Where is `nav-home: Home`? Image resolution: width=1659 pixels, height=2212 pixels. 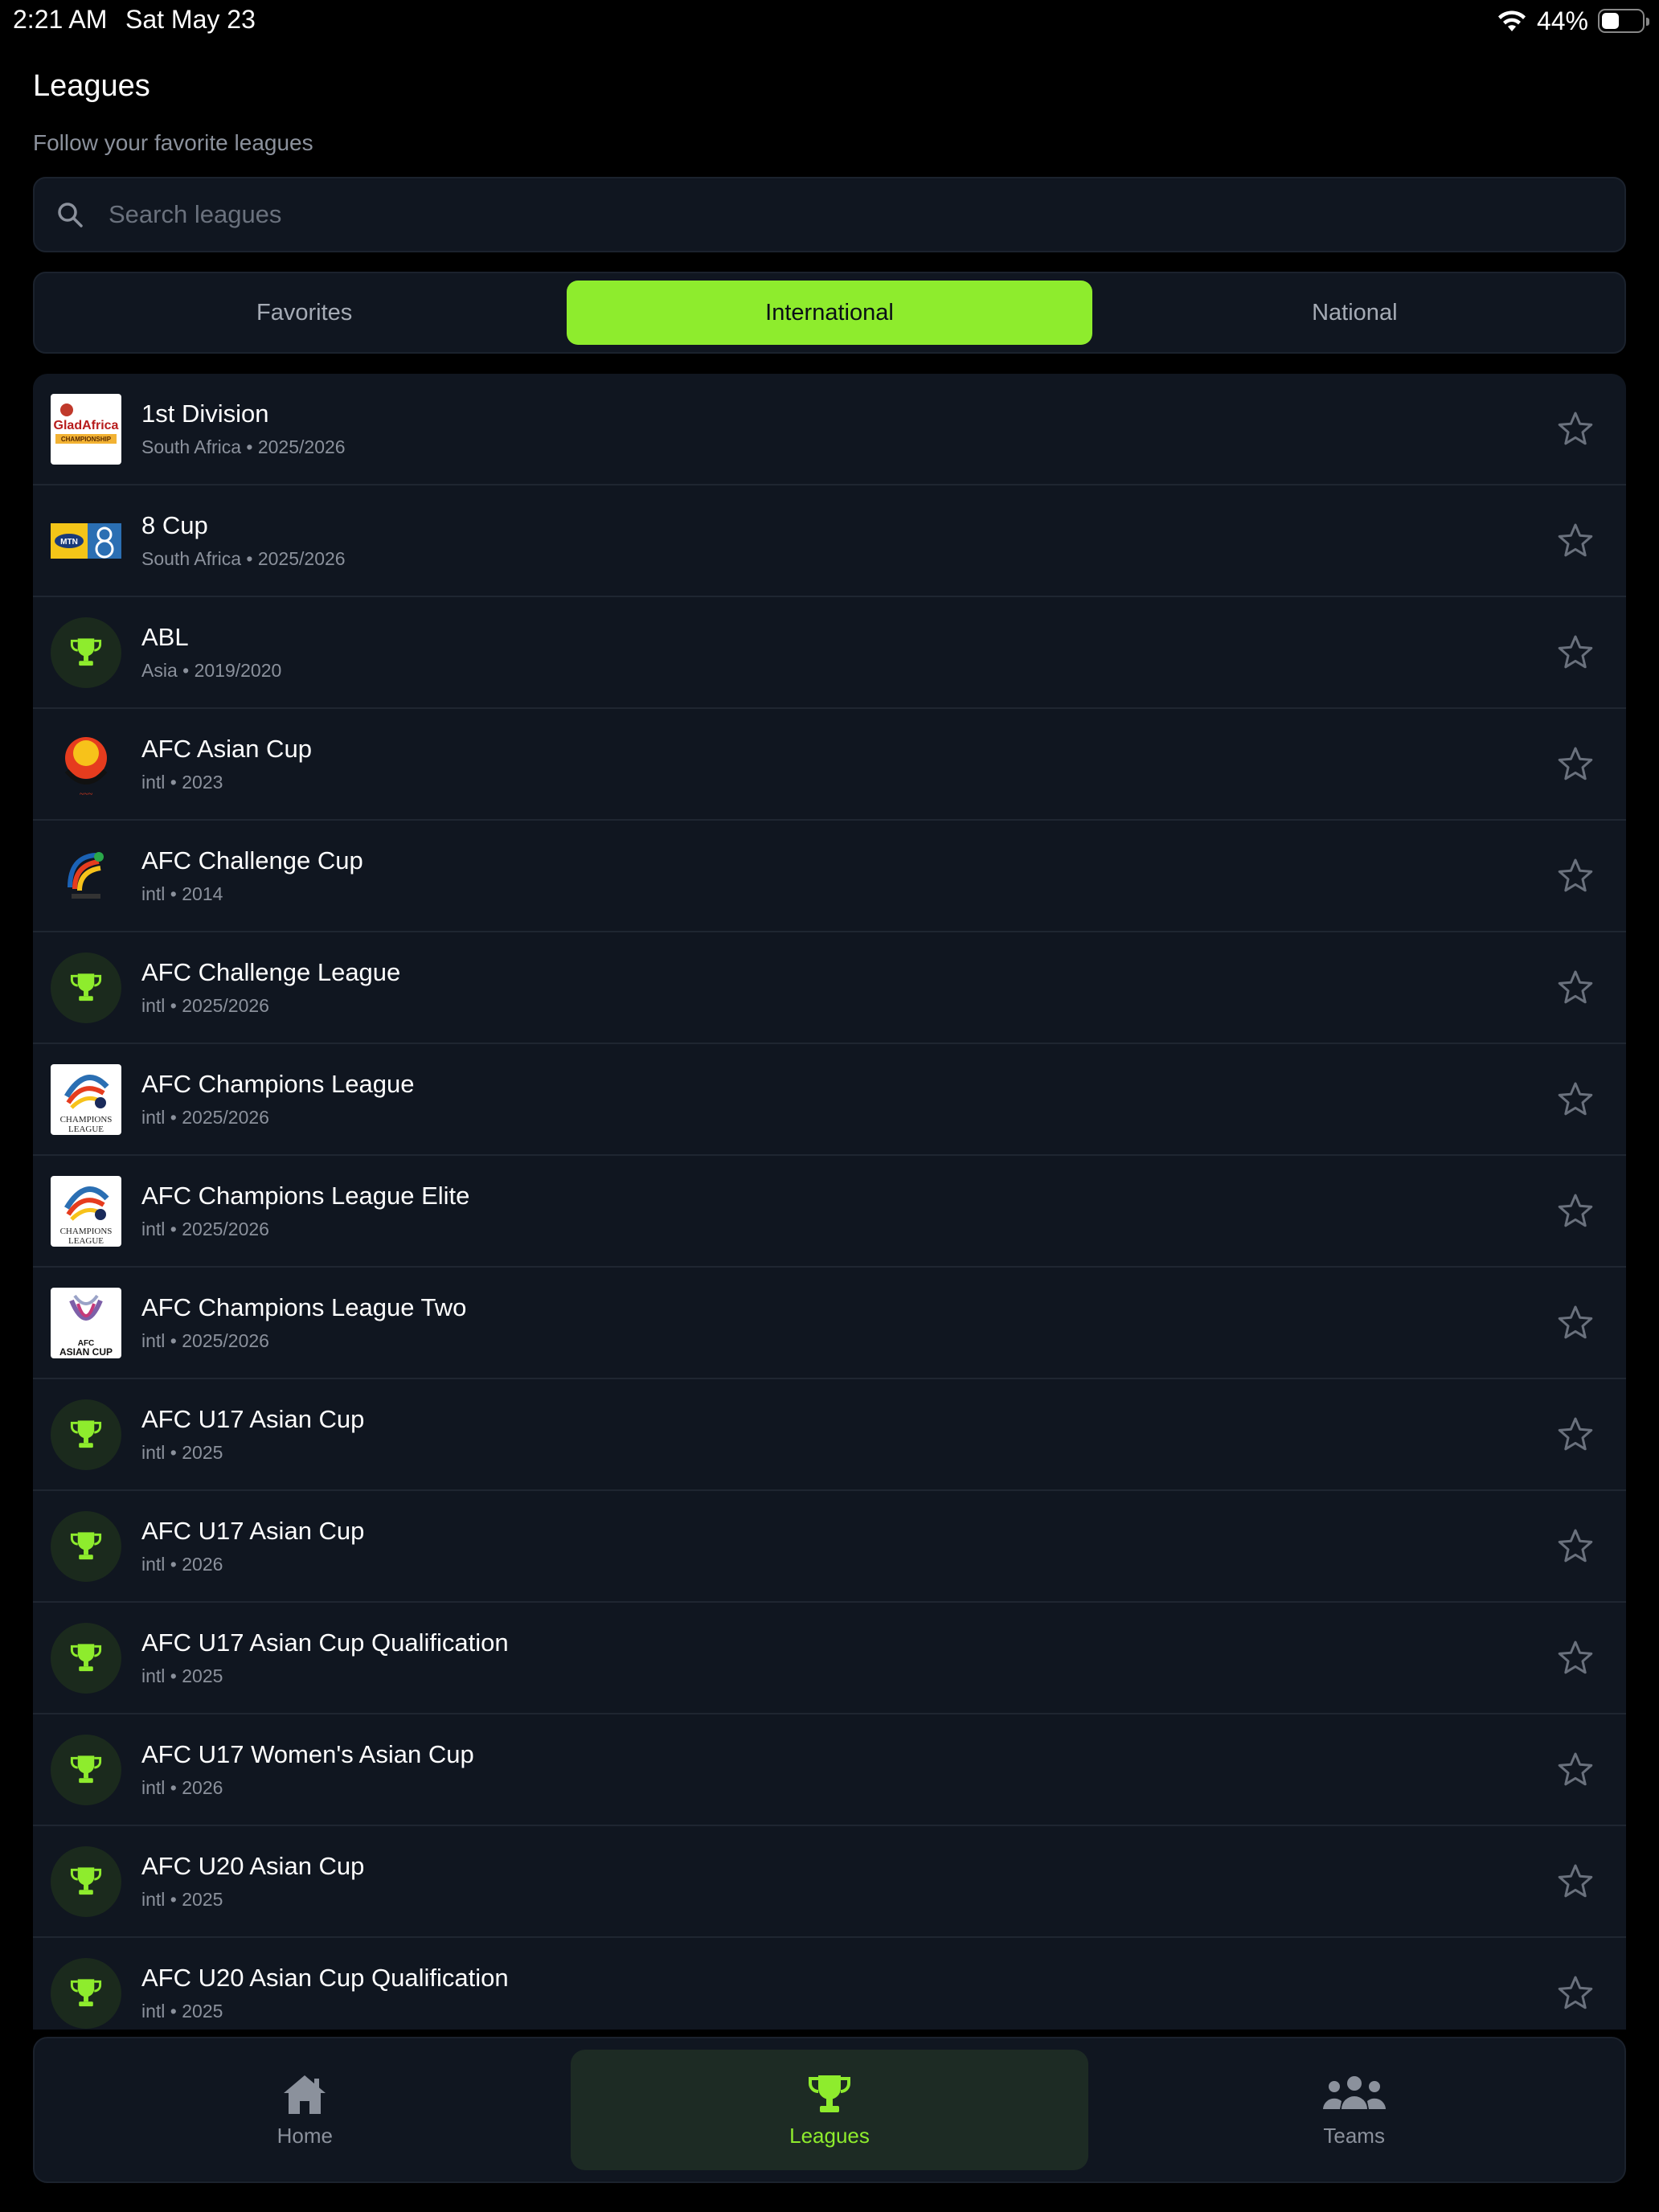 nav-home: Home is located at coordinates (305, 2110).